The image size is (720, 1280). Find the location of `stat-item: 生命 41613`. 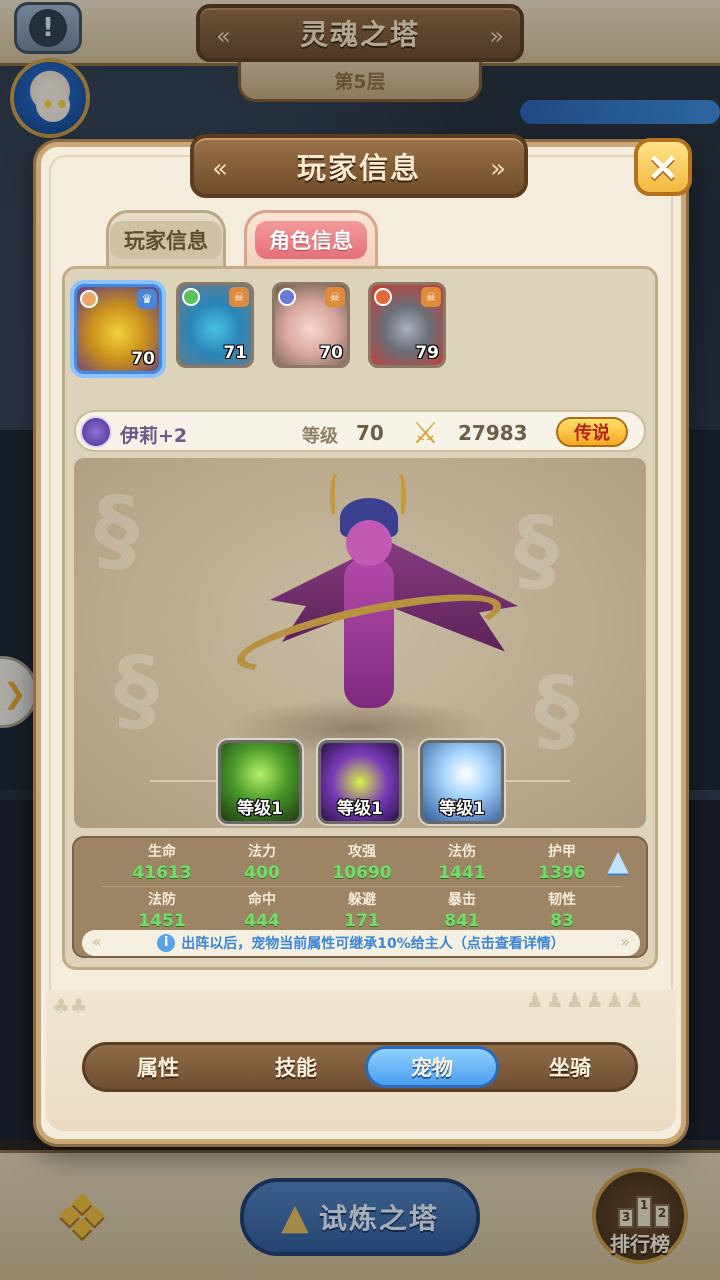

stat-item: 生命 41613 is located at coordinates (162, 863).